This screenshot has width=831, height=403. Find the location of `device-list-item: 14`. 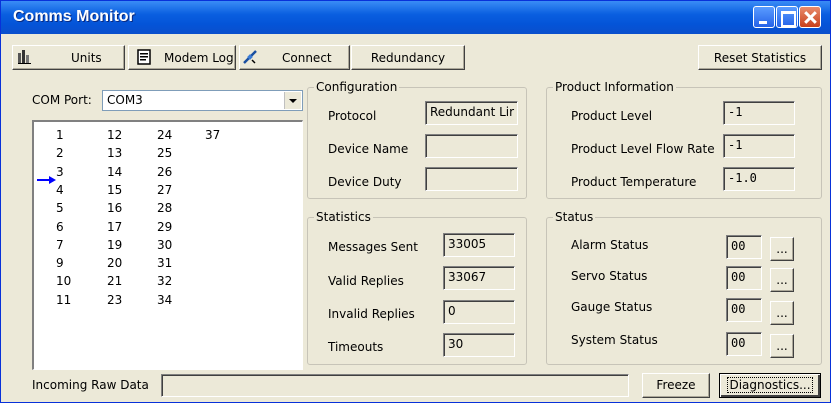

device-list-item: 14 is located at coordinates (114, 172).